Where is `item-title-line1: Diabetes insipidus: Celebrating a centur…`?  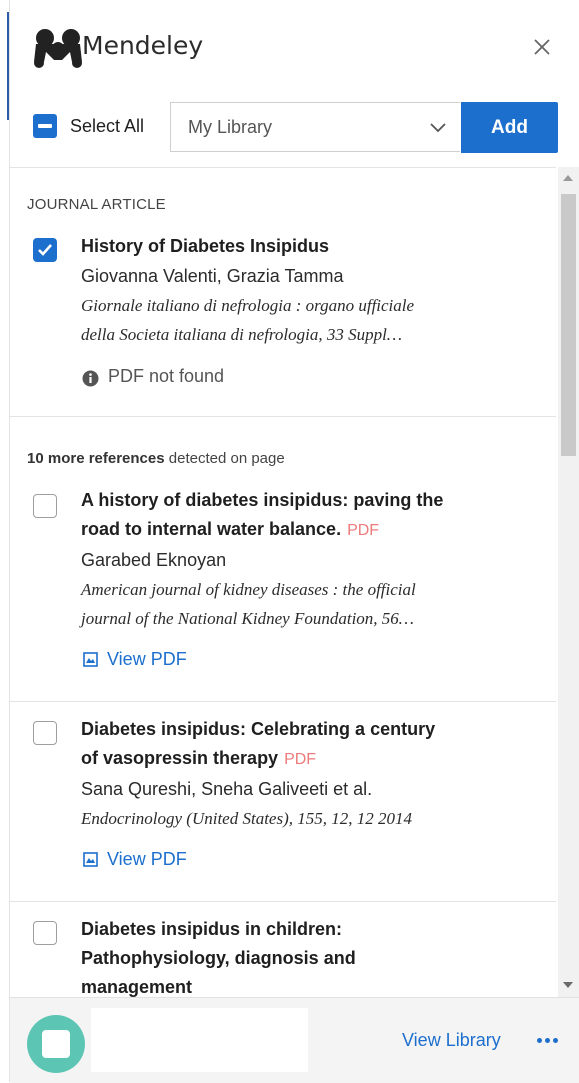 item-title-line1: Diabetes insipidus: Celebrating a centur… is located at coordinates (258, 729).